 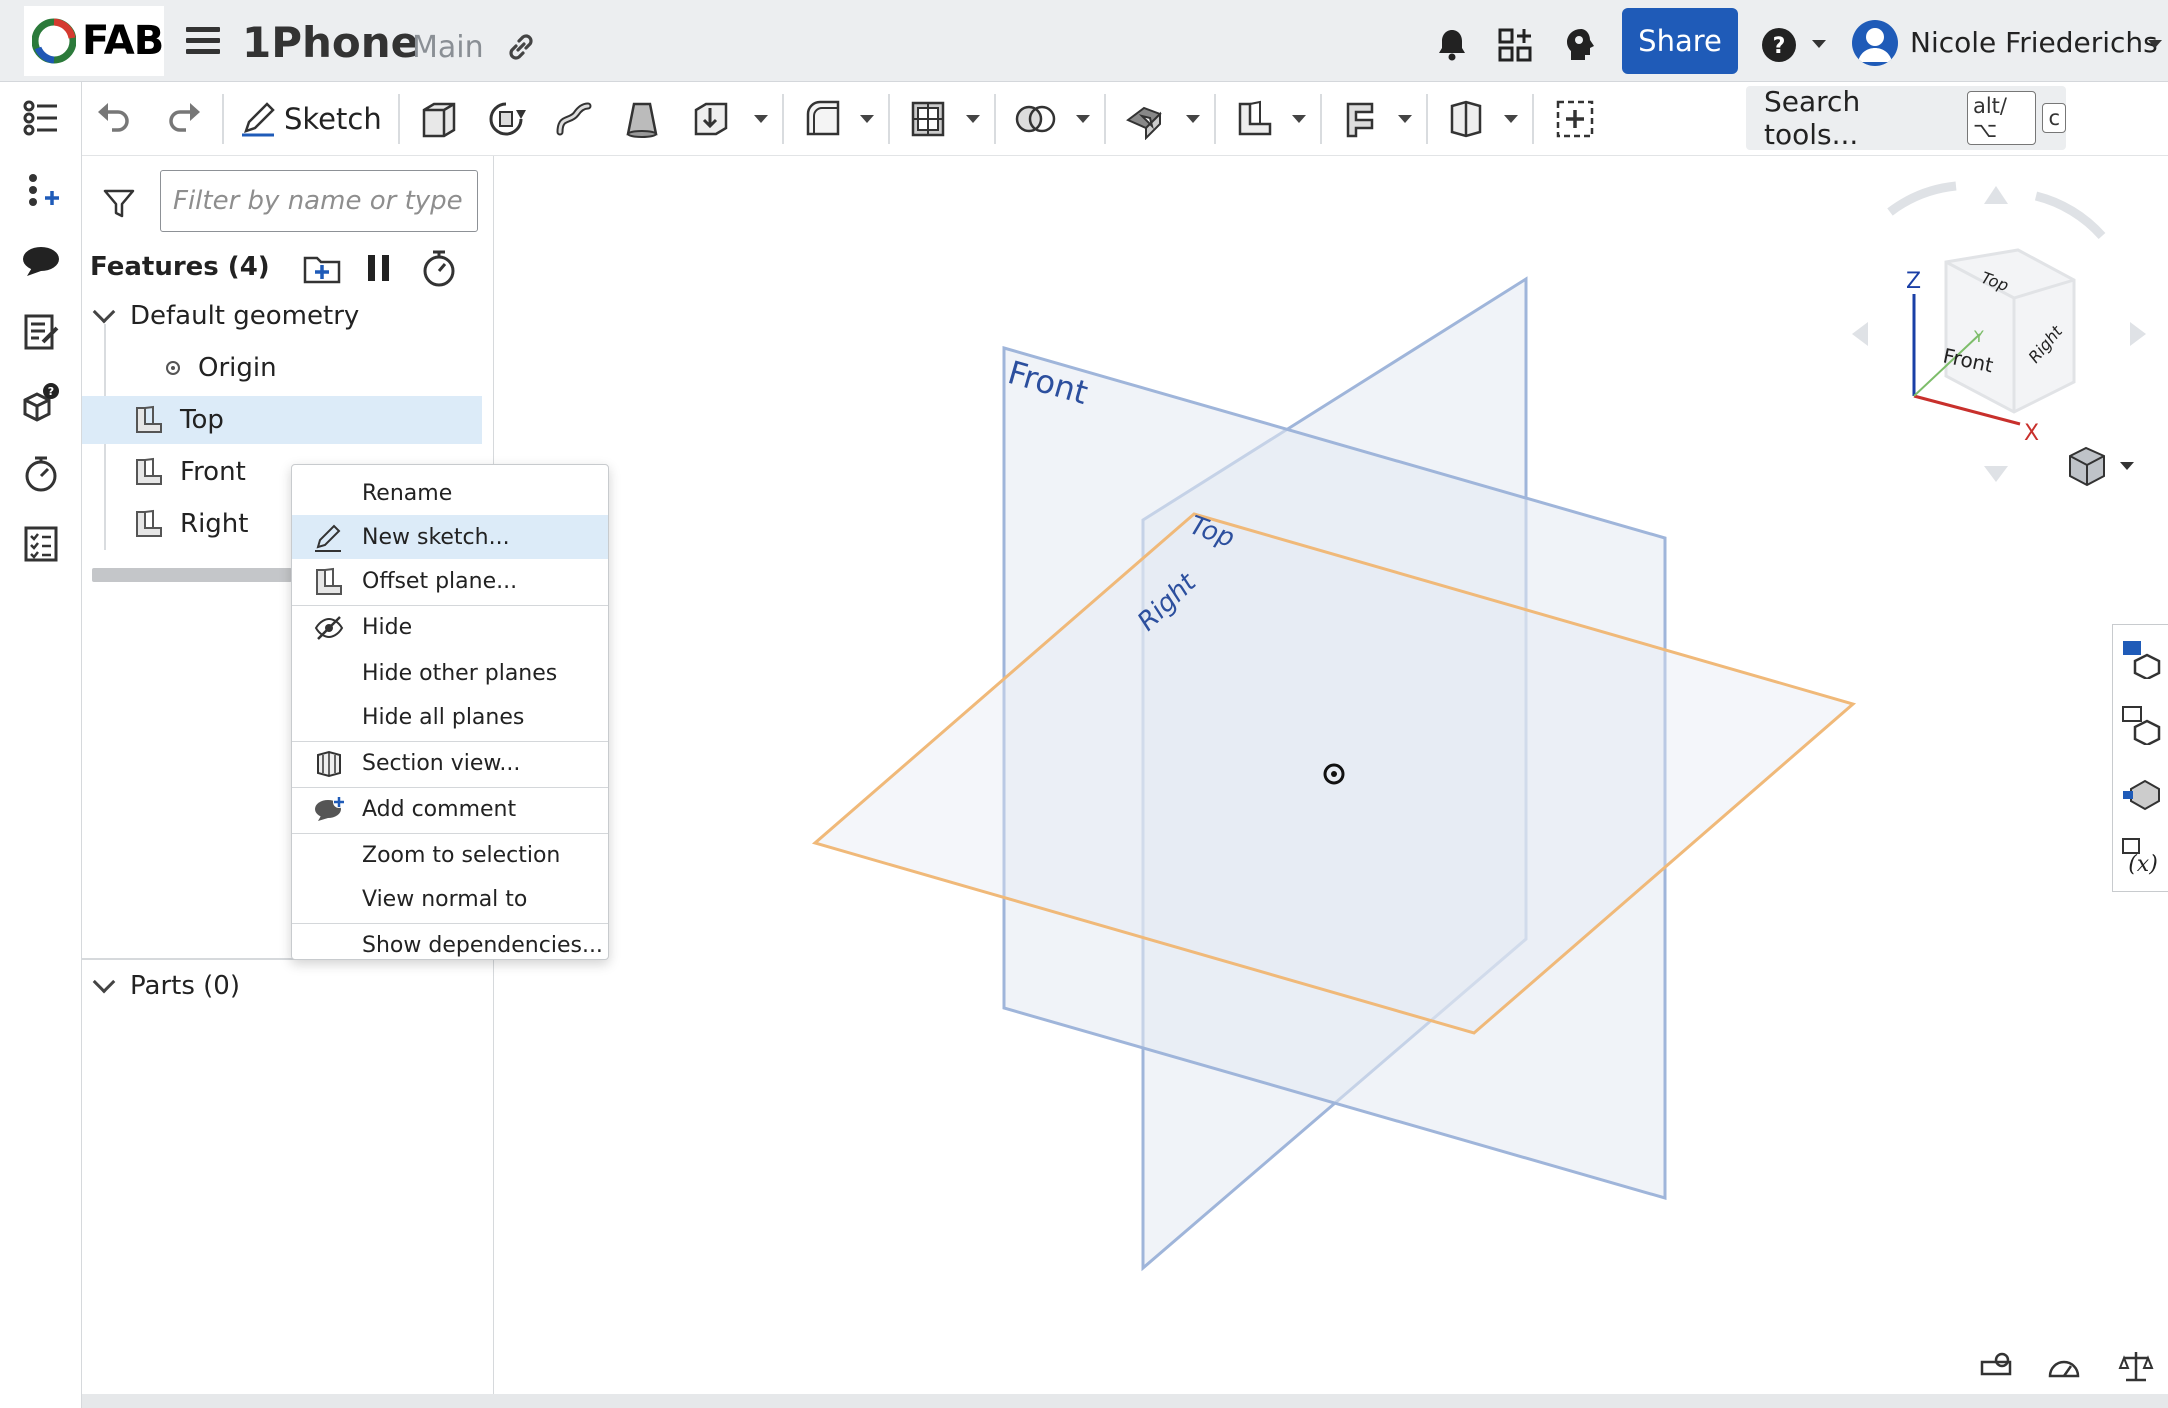 I want to click on sketch-button: Sketch, so click(x=311, y=119).